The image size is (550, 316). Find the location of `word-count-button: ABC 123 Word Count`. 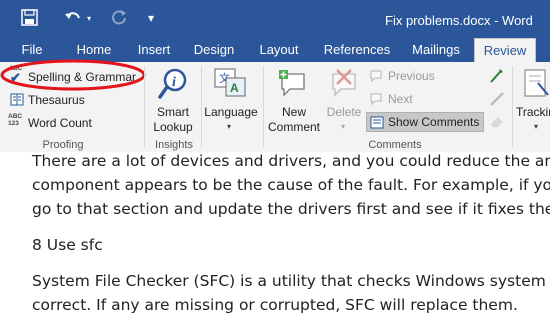

word-count-button: ABC 123 Word Count is located at coordinates (58, 123).